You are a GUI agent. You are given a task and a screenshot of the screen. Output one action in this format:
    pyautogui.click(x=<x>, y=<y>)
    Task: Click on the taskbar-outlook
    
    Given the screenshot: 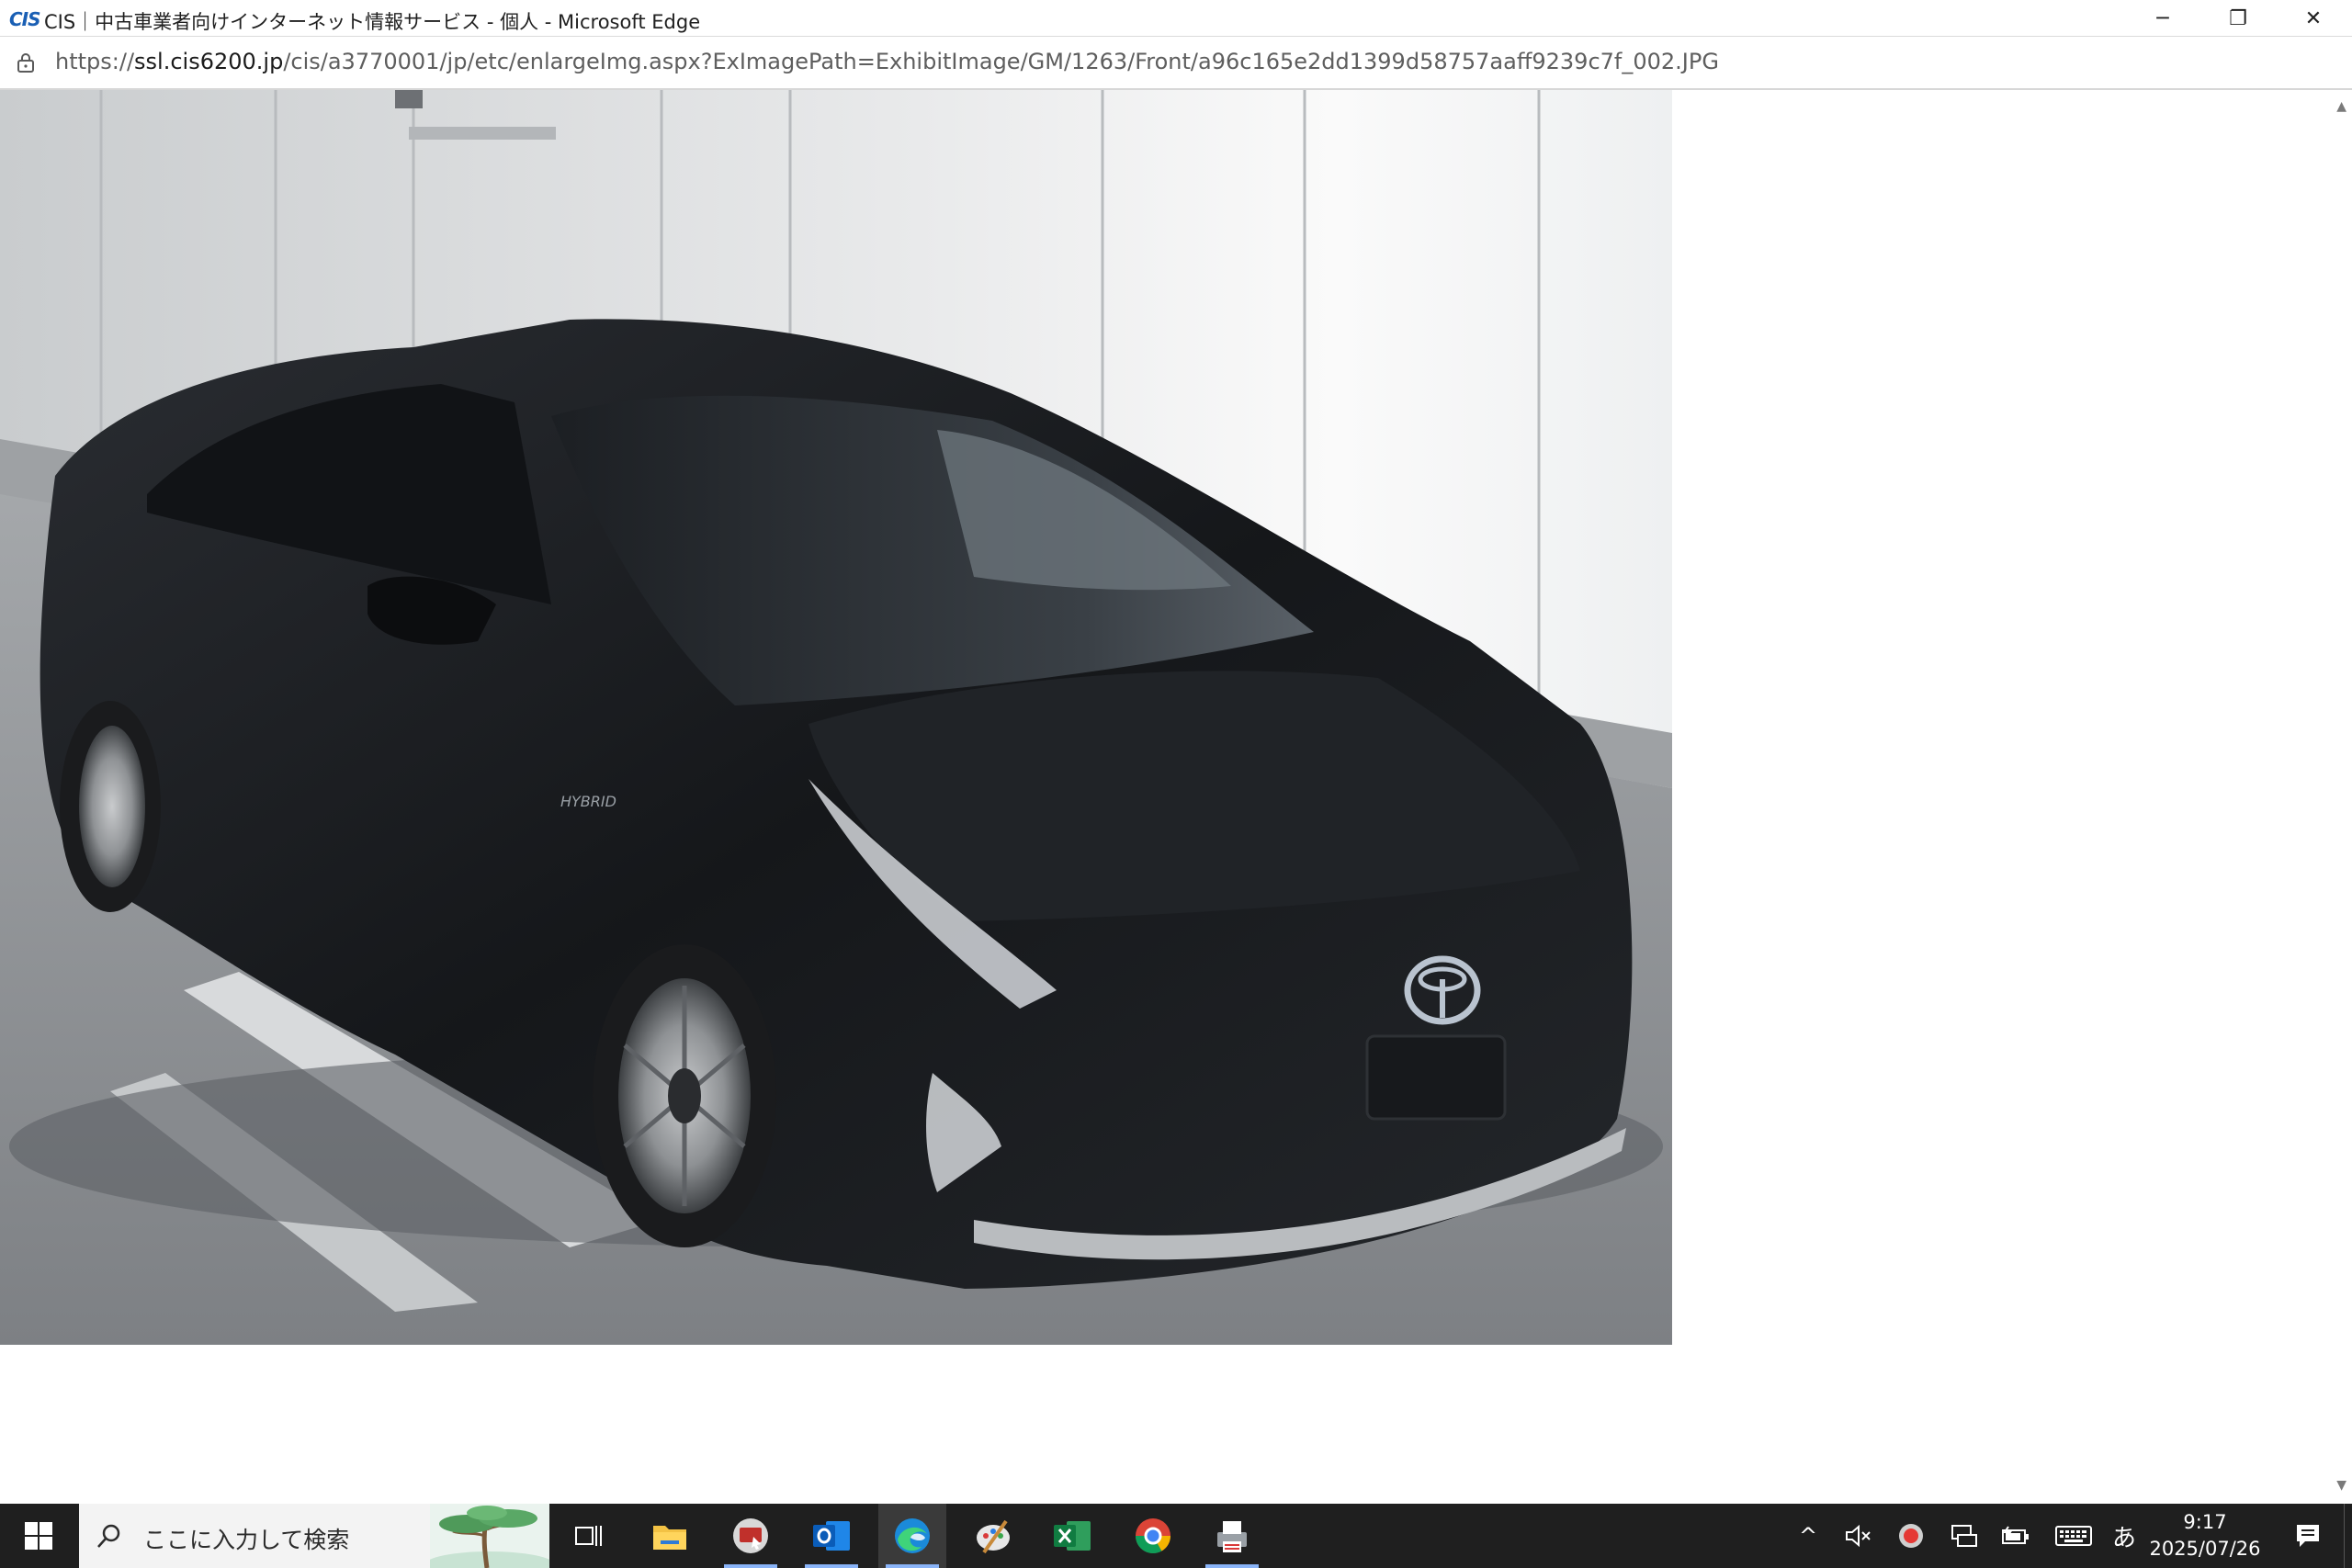 What is the action you would take?
    pyautogui.click(x=831, y=1536)
    